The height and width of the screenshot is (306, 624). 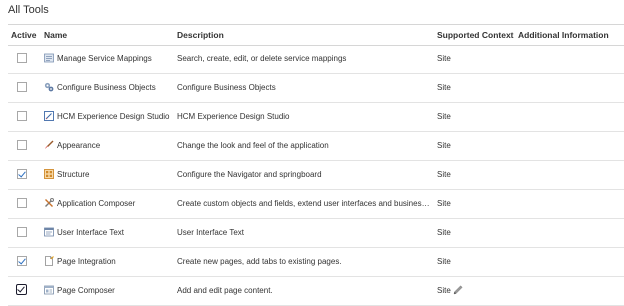 I want to click on page-integration-icon, so click(x=49, y=261).